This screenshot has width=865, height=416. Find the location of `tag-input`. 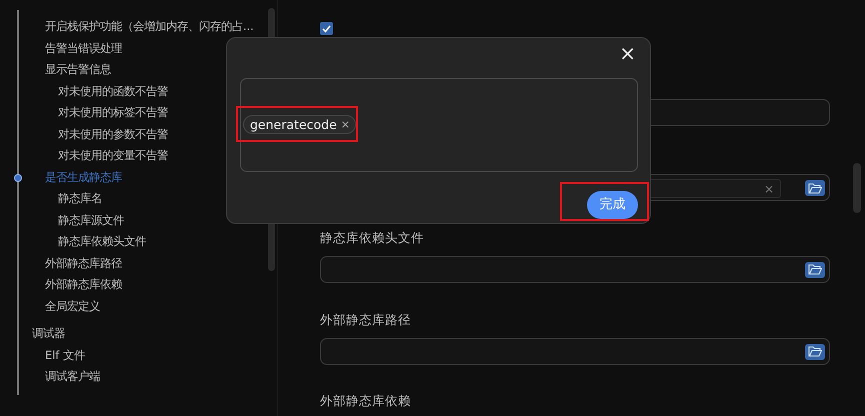

tag-input is located at coordinates (439, 125).